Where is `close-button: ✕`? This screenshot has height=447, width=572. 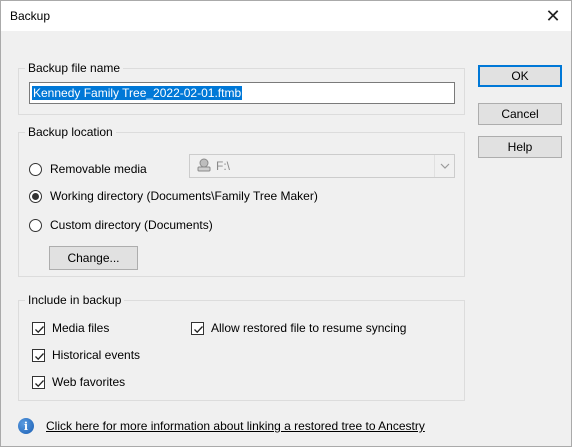
close-button: ✕ is located at coordinates (553, 16).